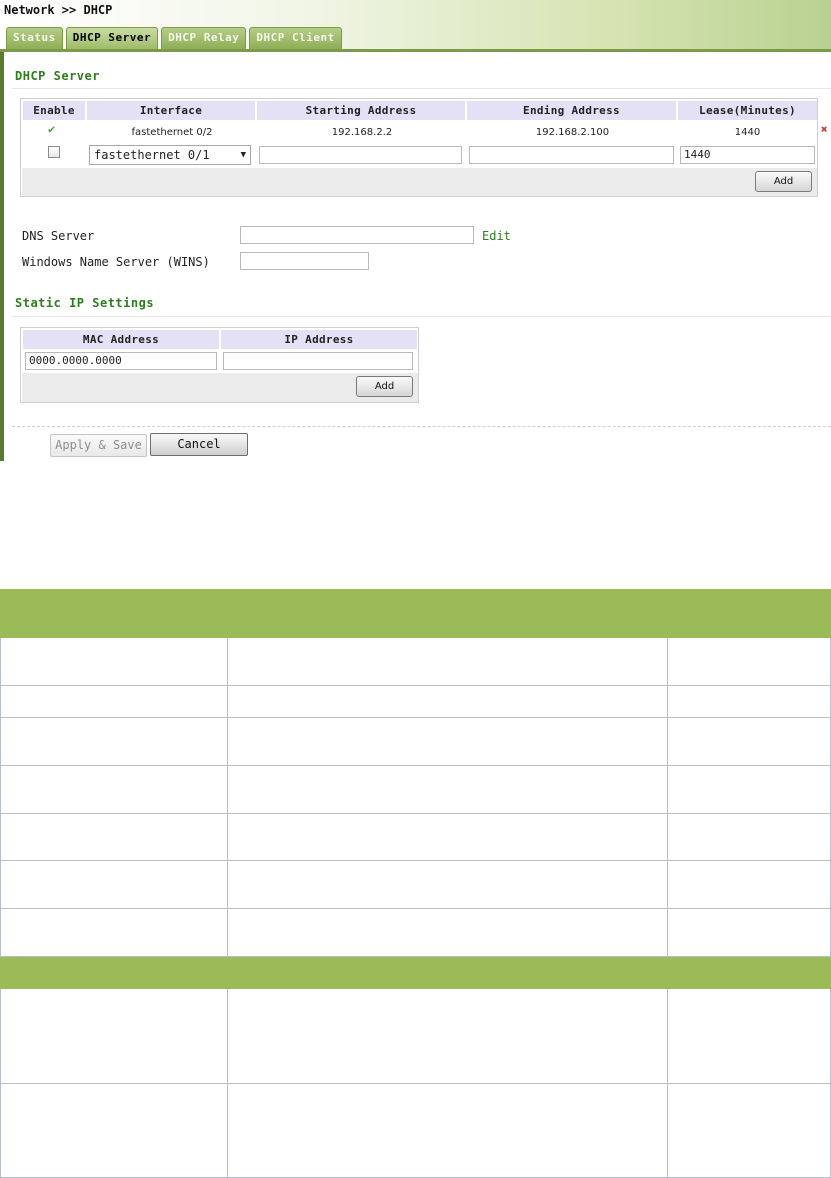 The width and height of the screenshot is (831, 1178). I want to click on chevron-down-icon: ▼, so click(243, 155).